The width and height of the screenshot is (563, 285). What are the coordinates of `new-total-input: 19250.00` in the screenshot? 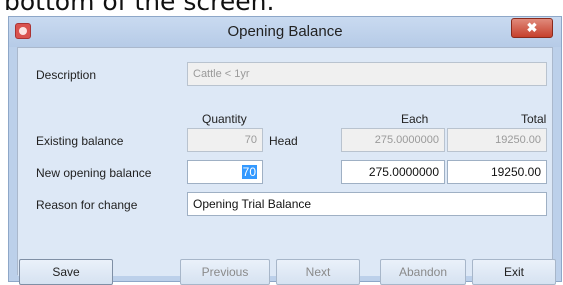 It's located at (497, 172).